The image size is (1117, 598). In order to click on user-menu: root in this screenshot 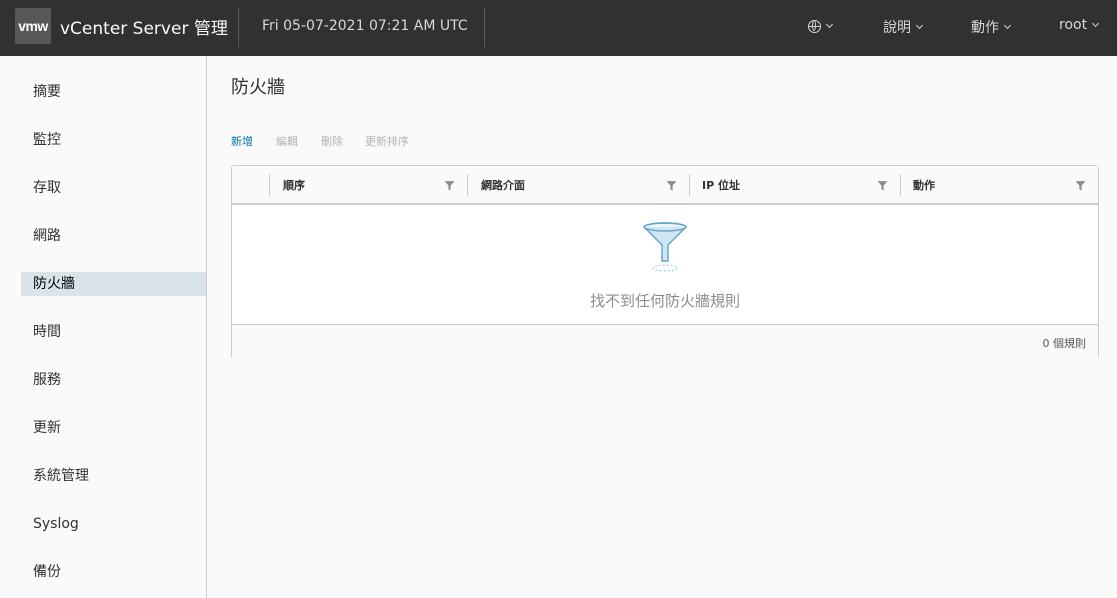, I will do `click(1079, 25)`.